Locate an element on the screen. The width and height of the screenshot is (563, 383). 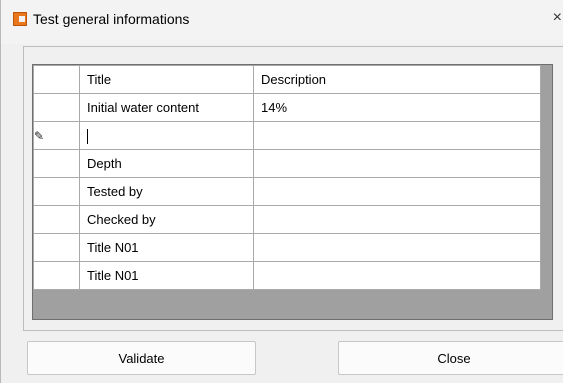
table-row-editing: ✎ is located at coordinates (287, 135).